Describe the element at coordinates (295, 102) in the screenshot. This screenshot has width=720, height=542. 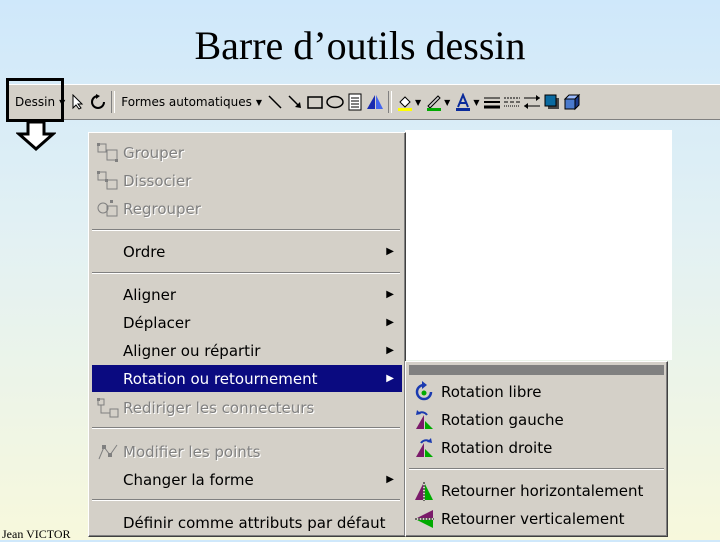
I see `arrow-icon` at that location.